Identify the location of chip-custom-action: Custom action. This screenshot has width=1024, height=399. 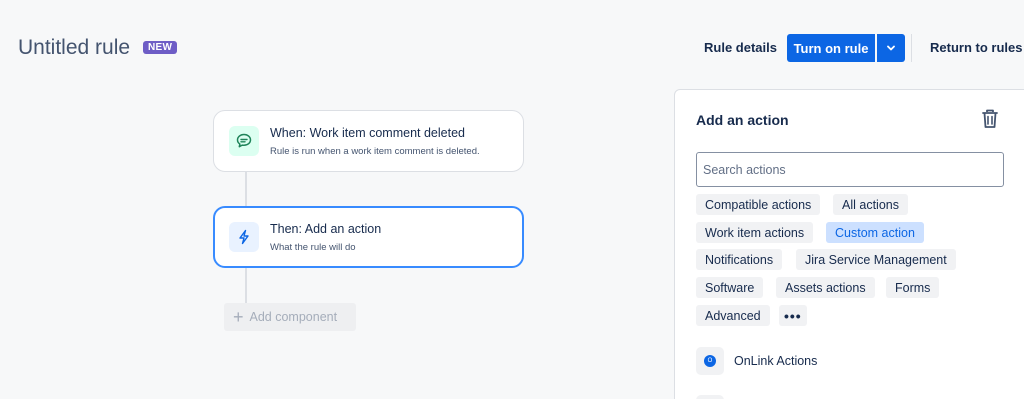
(875, 232).